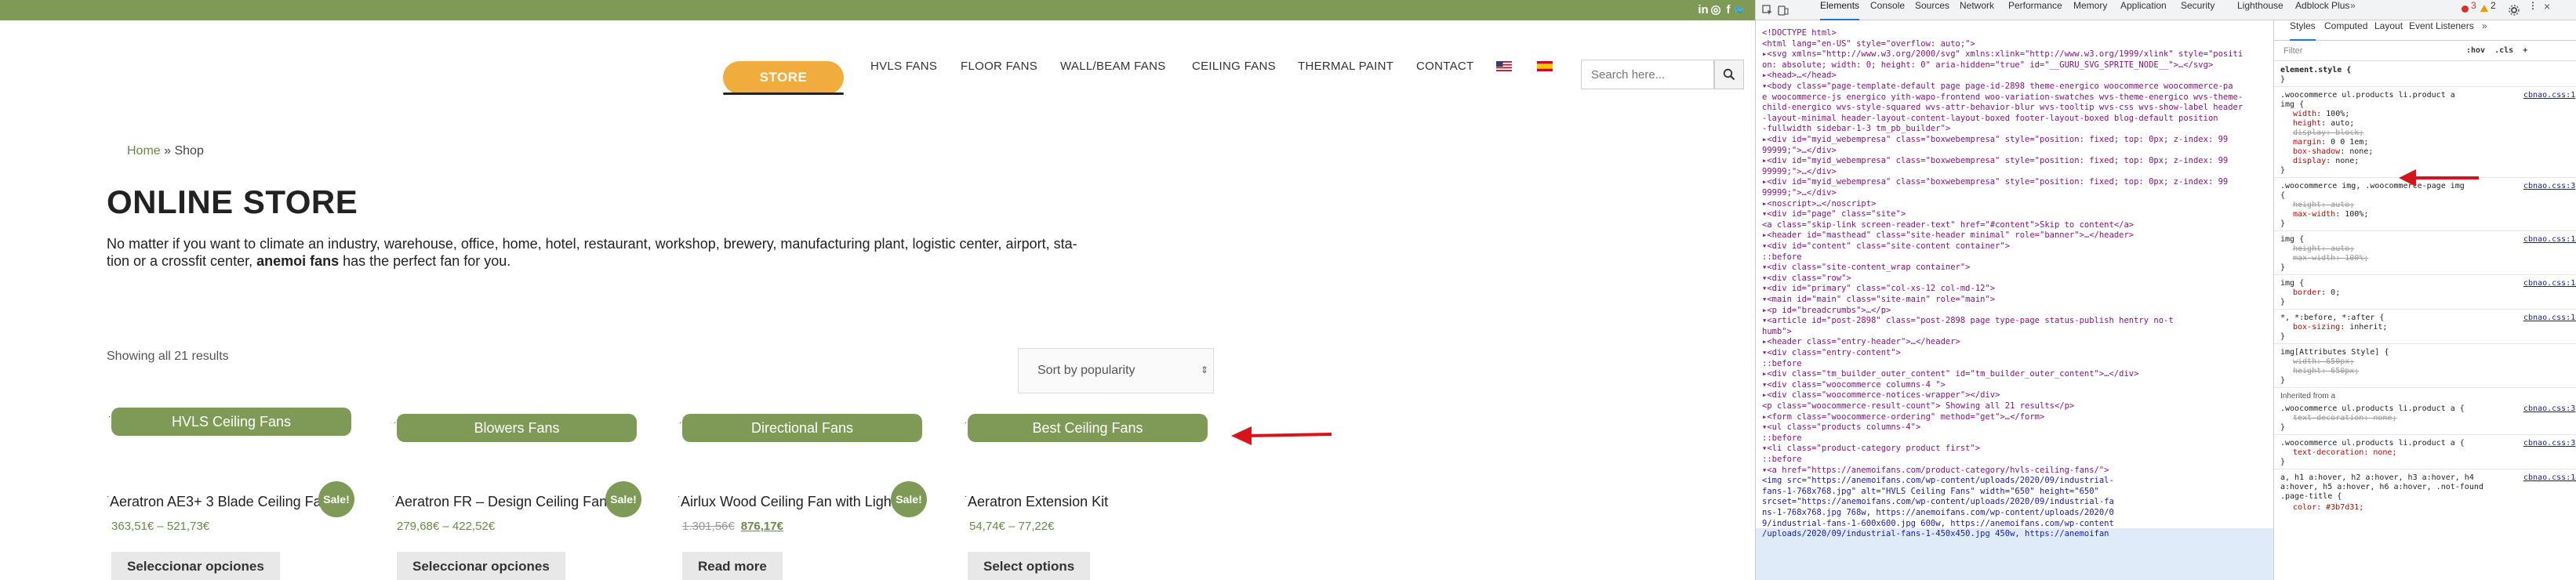 The image size is (2576, 580). I want to click on dom-node-line: ▸<p id="breadcrumbs">…</p>, so click(1826, 311).